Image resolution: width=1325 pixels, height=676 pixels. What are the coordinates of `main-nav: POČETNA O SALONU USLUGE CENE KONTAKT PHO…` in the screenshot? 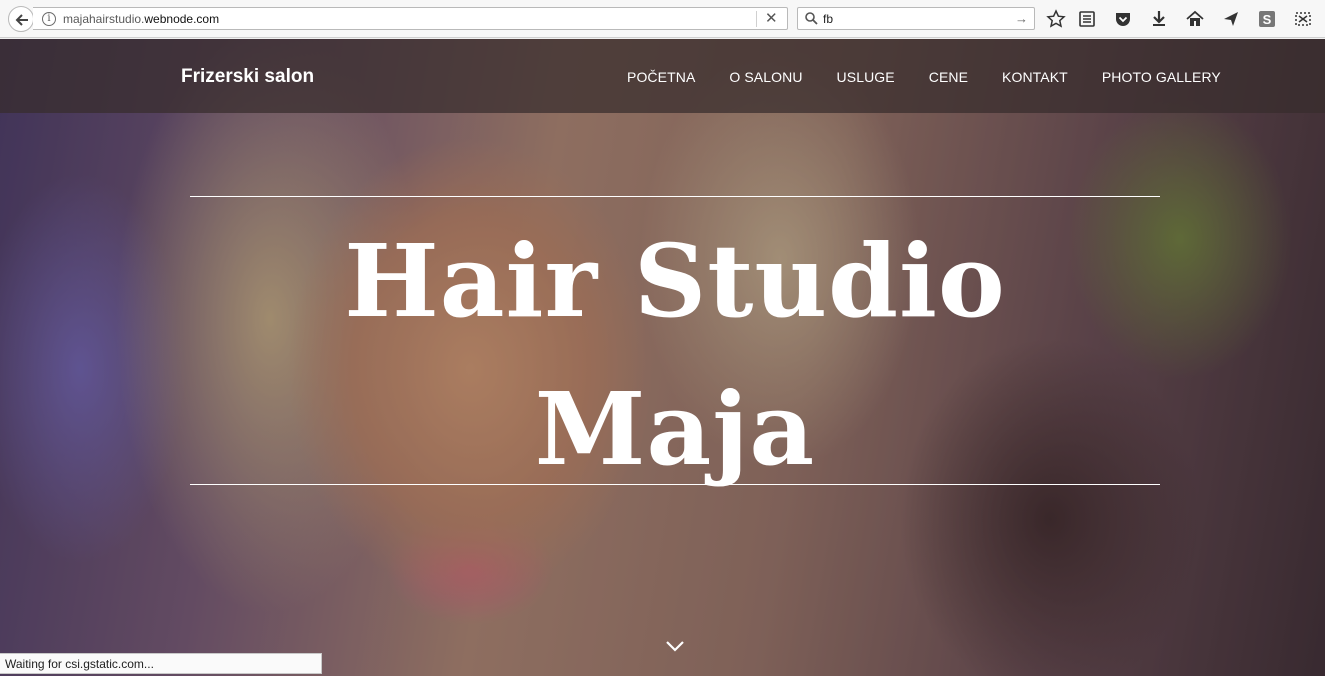 It's located at (924, 77).